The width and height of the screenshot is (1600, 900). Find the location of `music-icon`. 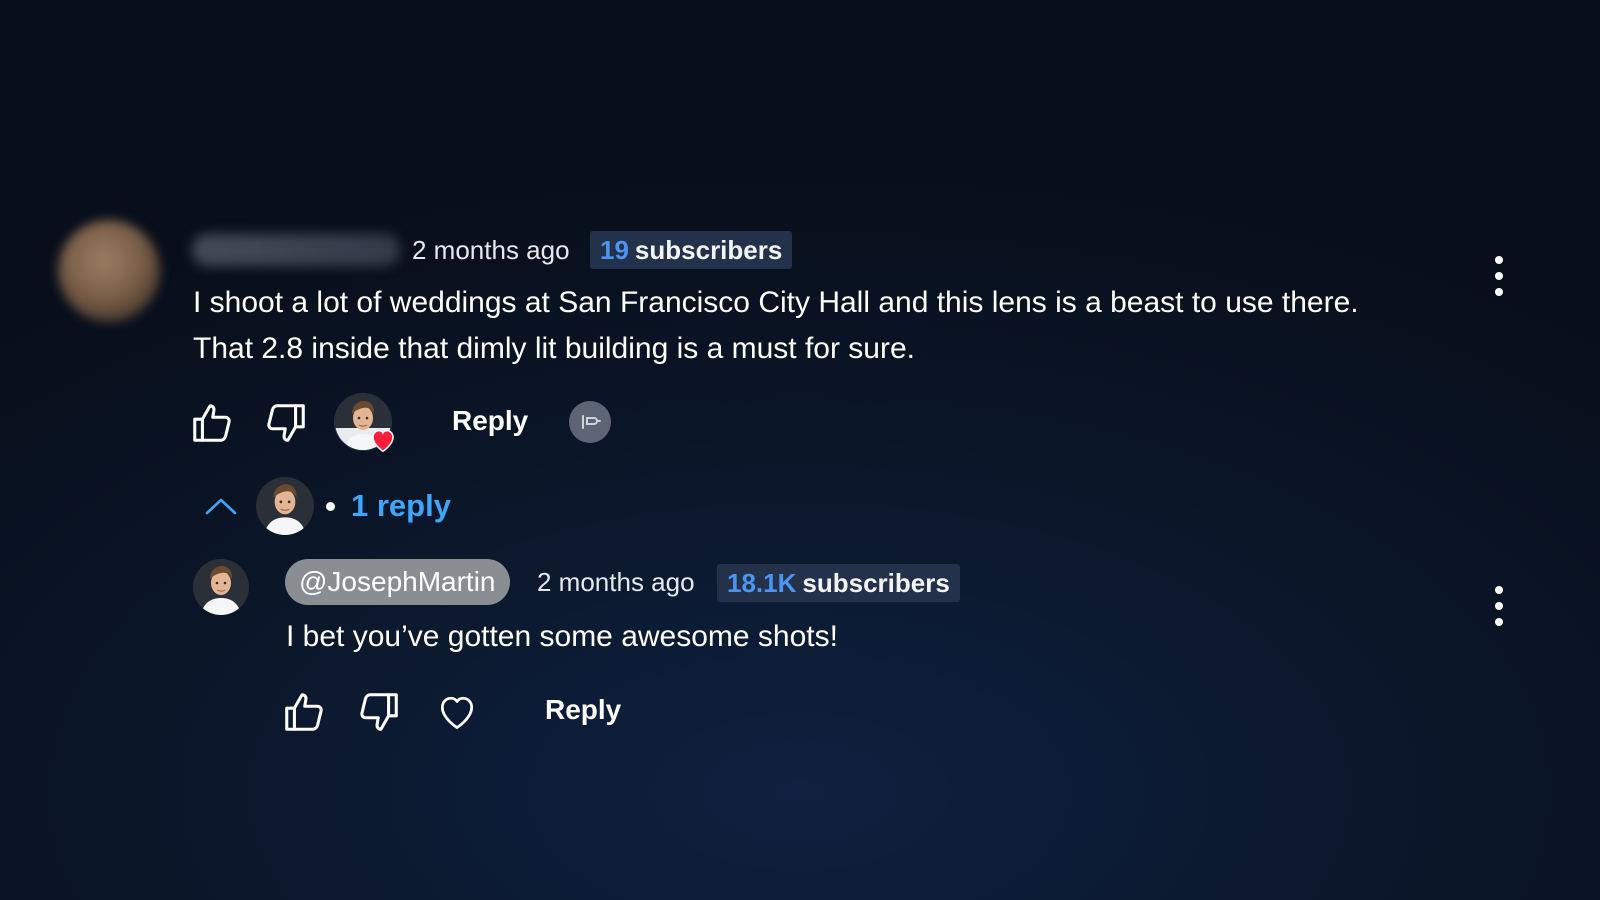

music-icon is located at coordinates (591, 422).